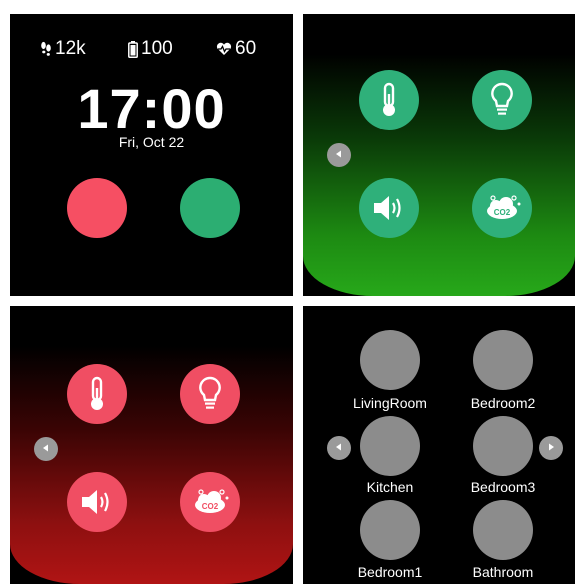 This screenshot has height=584, width=575. What do you see at coordinates (70, 48) in the screenshot?
I see `steps-value: 12k` at bounding box center [70, 48].